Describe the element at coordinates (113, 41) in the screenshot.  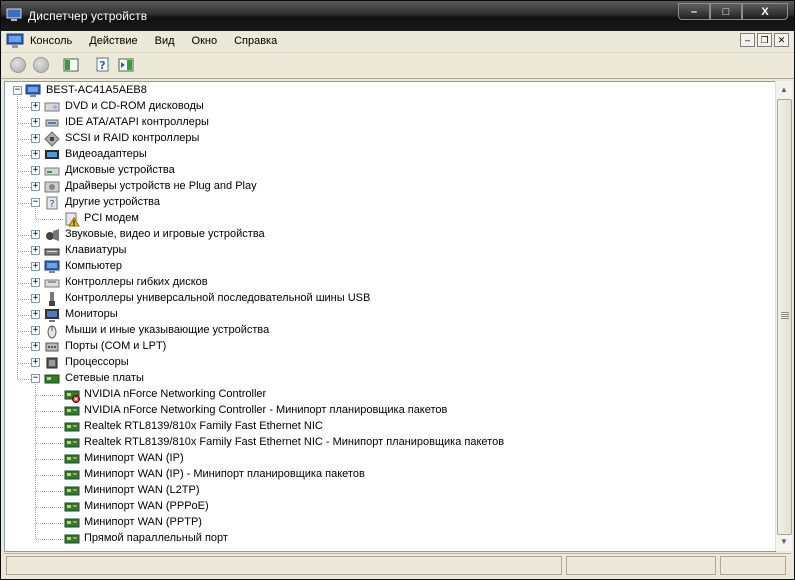
I see `menu-item-1: Действие` at that location.